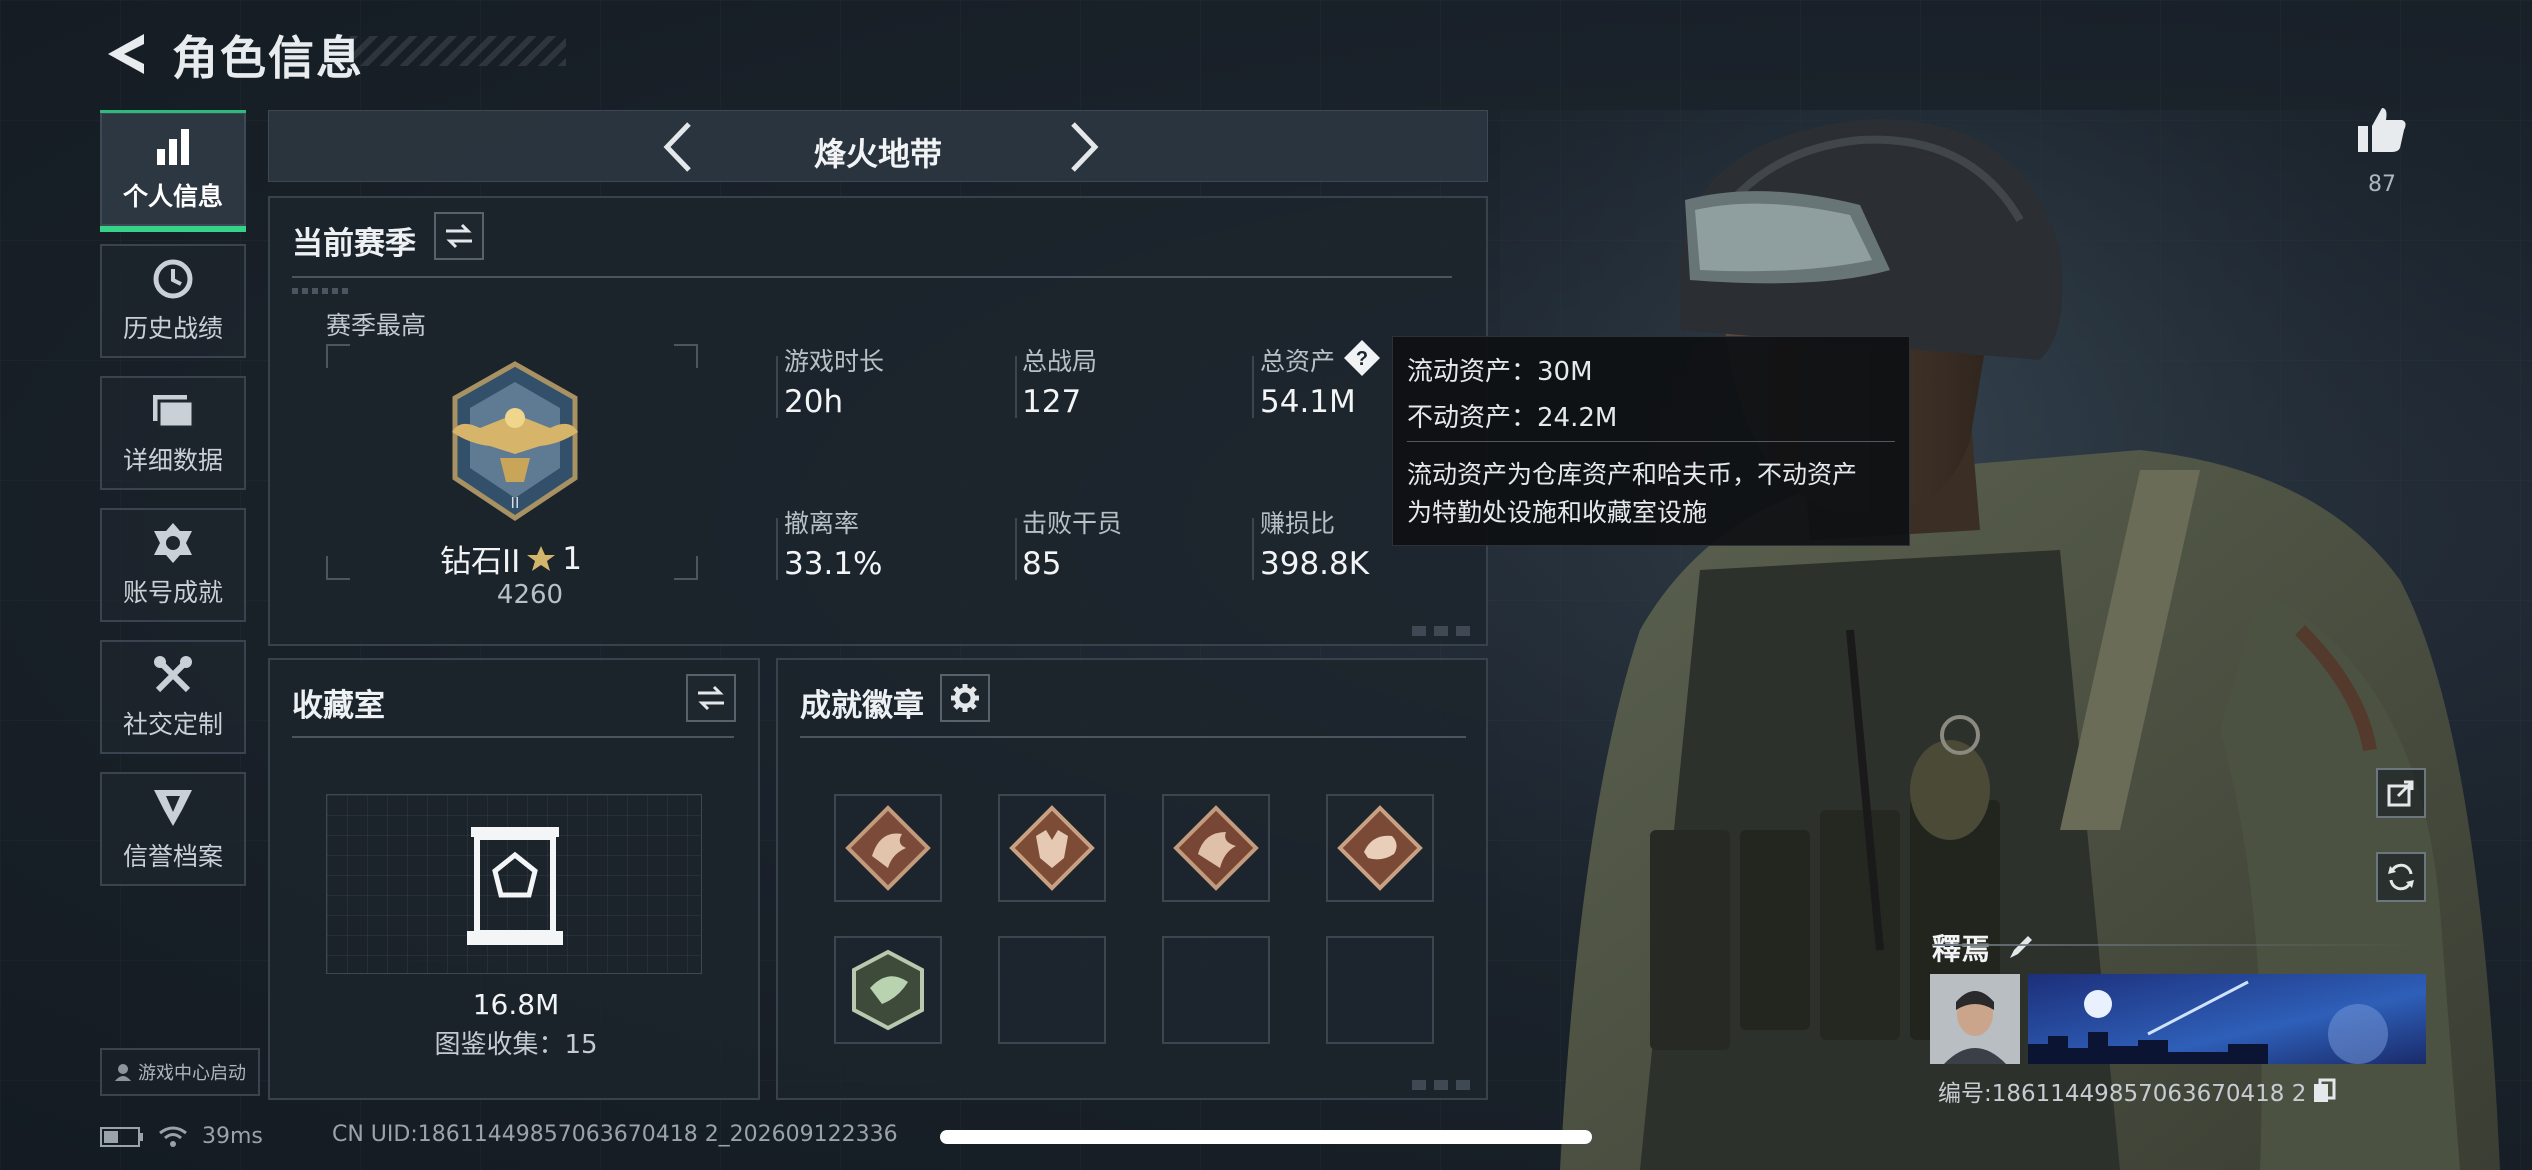  What do you see at coordinates (514, 884) in the screenshot?
I see `collection-room-preview` at bounding box center [514, 884].